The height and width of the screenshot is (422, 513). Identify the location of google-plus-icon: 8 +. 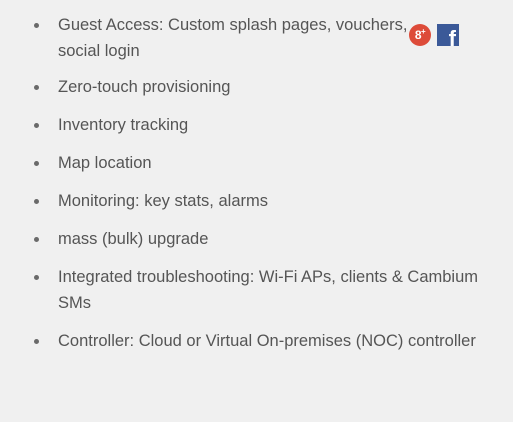
(420, 35).